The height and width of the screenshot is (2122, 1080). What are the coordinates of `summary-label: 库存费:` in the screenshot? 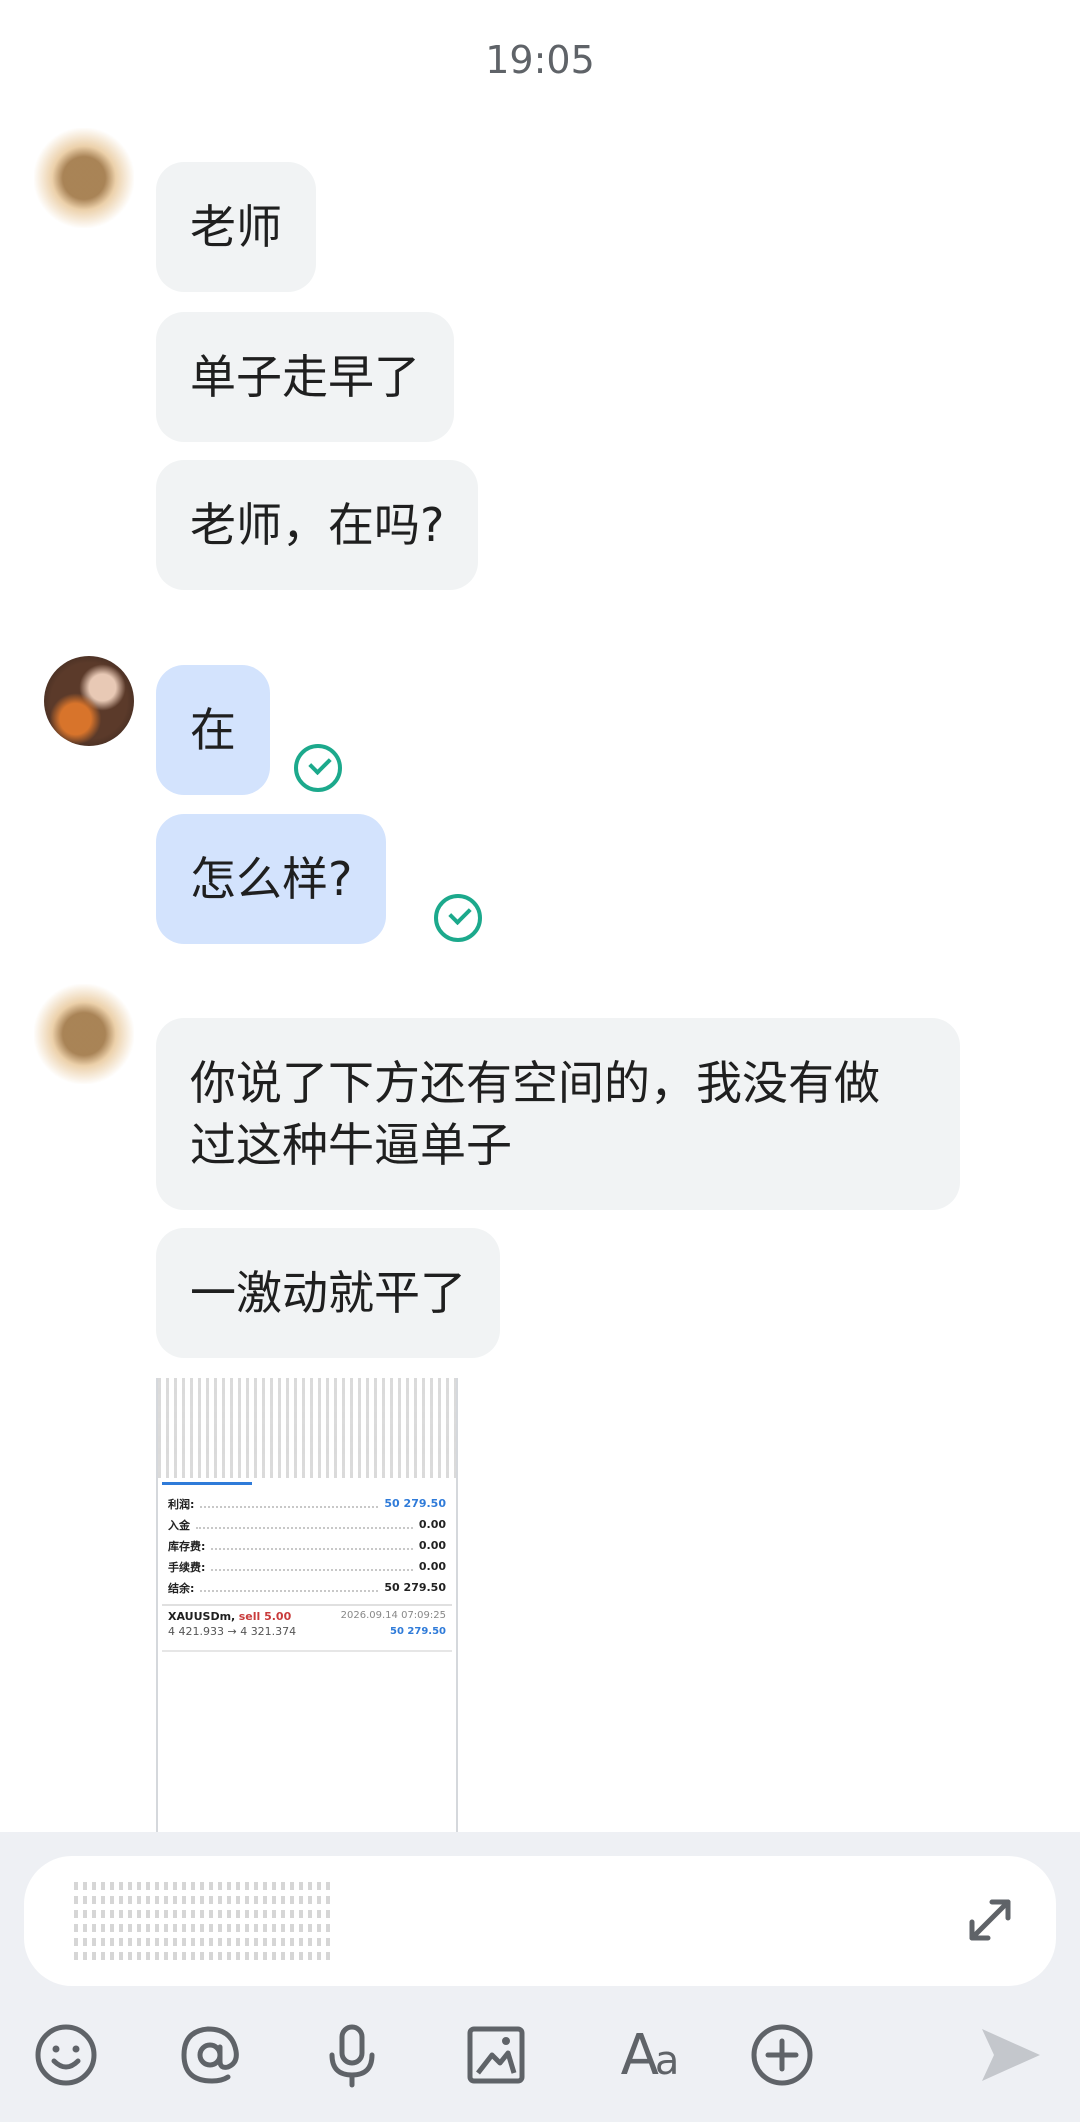 It's located at (187, 1546).